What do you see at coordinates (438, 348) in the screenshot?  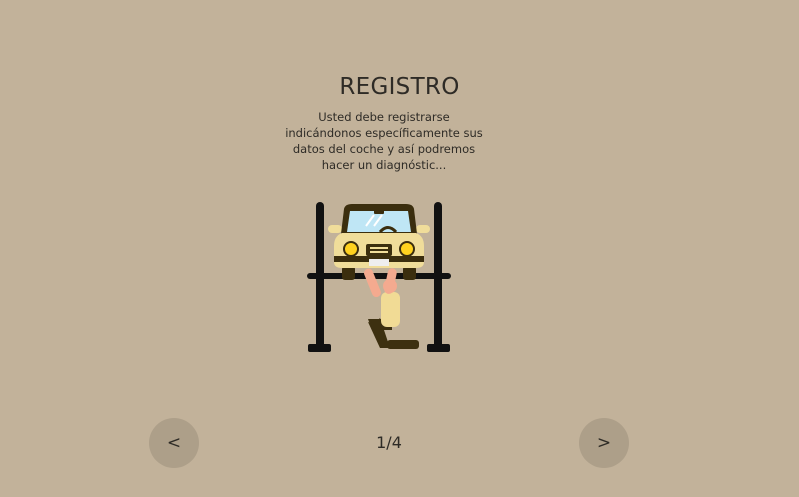 I see `lift-base-right` at bounding box center [438, 348].